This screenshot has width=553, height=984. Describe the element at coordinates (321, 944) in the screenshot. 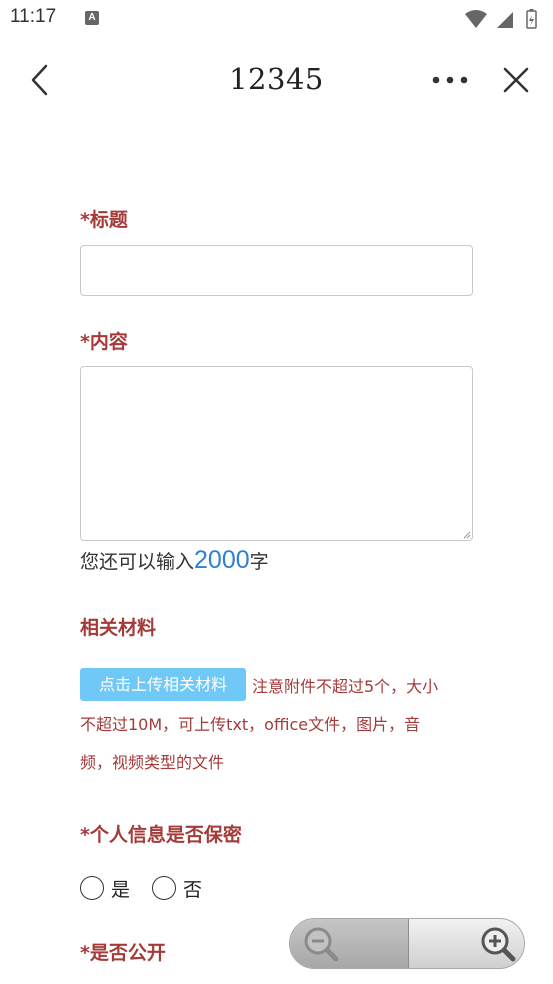

I see `zoom-out-icon` at that location.